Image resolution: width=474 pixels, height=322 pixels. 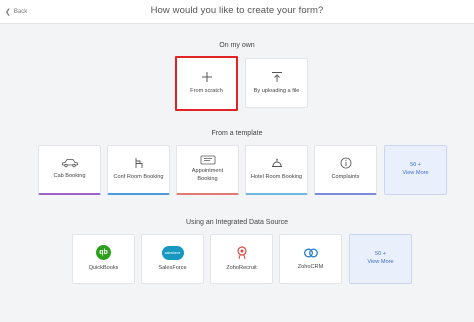 I want to click on template-hotel-room-booking: Hotel Room Booking, so click(x=276, y=170).